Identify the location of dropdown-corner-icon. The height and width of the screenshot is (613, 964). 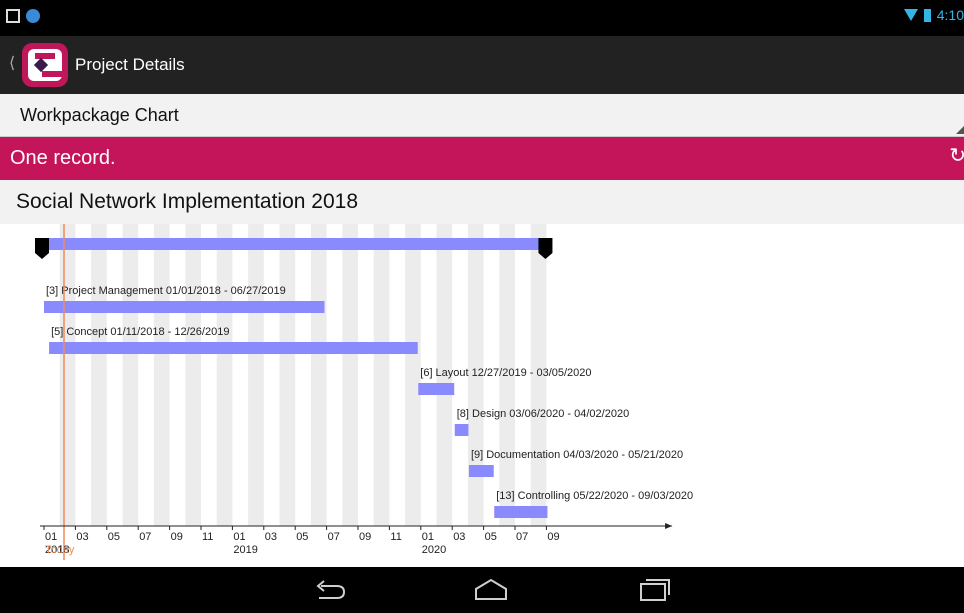
(960, 130).